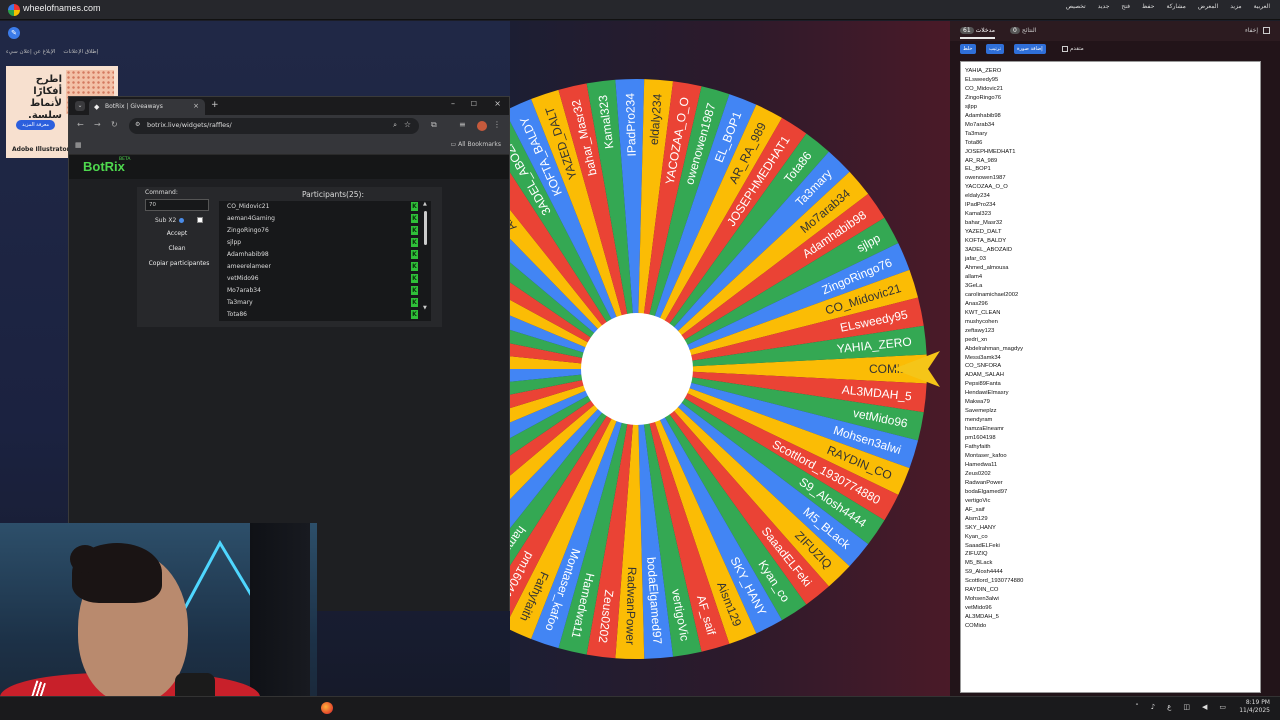 The width and height of the screenshot is (1280, 720). Describe the element at coordinates (161, 192) in the screenshot. I see `command-label: Command:` at that location.